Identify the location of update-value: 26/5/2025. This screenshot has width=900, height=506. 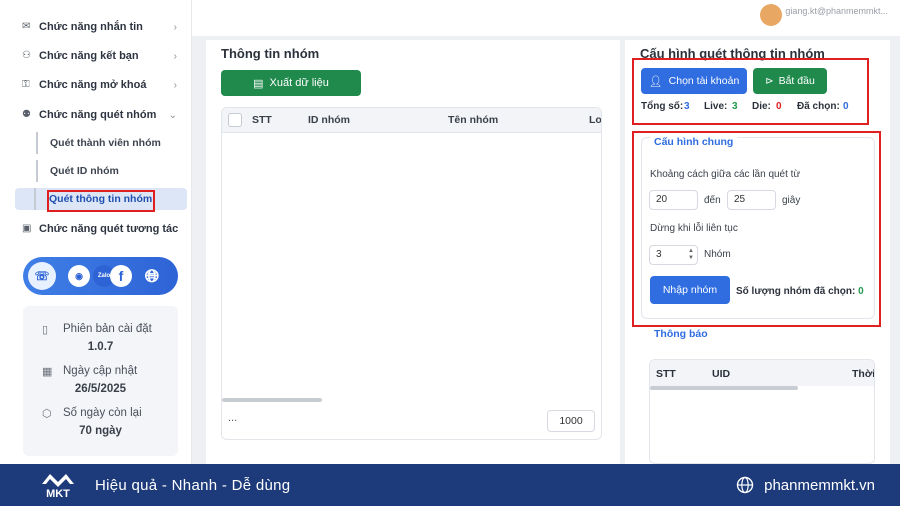
(100, 389).